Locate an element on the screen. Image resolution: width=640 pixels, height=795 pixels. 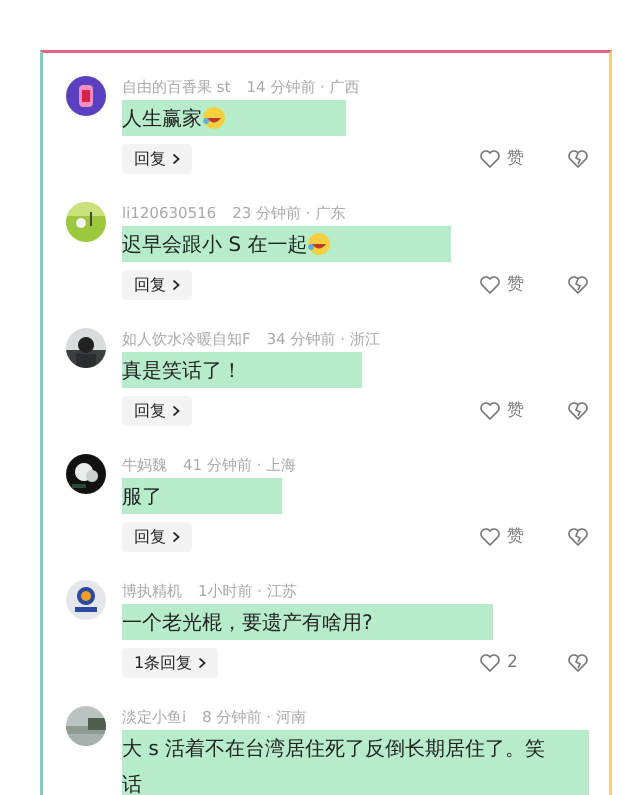
comment-text: 人生赢家 is located at coordinates (162, 118).